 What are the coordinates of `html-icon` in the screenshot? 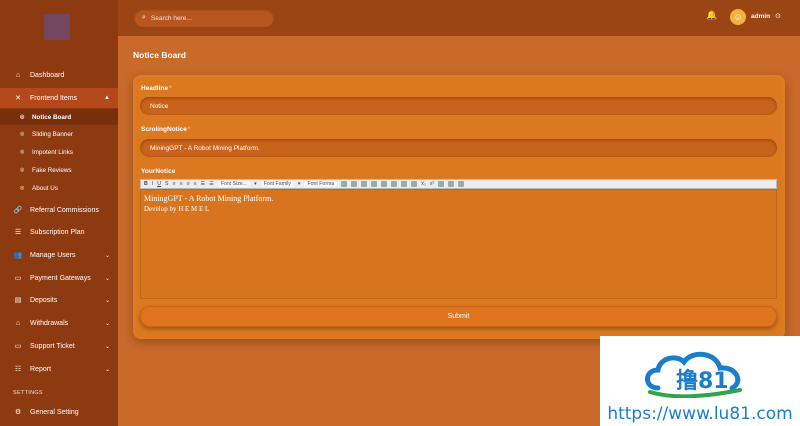 It's located at (451, 184).